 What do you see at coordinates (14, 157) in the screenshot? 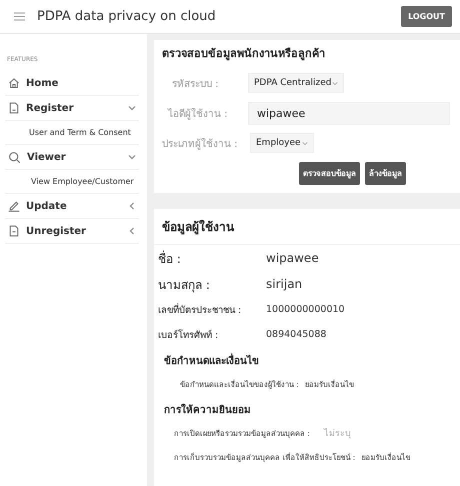
I see `search-icon` at bounding box center [14, 157].